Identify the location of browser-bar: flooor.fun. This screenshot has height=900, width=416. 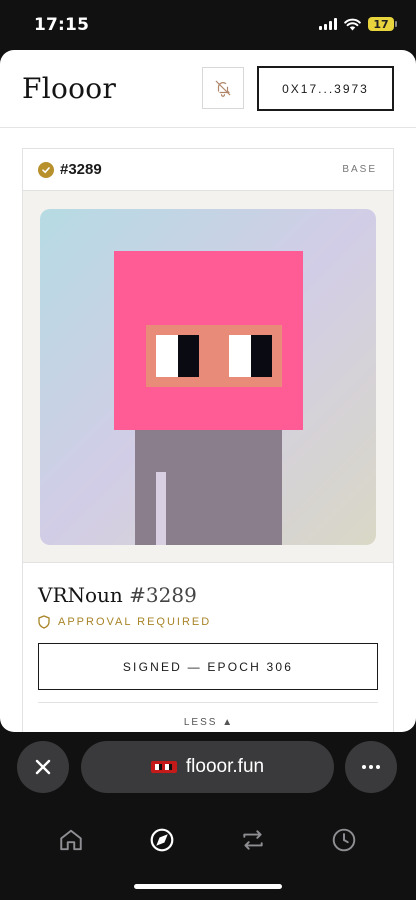
(208, 772).